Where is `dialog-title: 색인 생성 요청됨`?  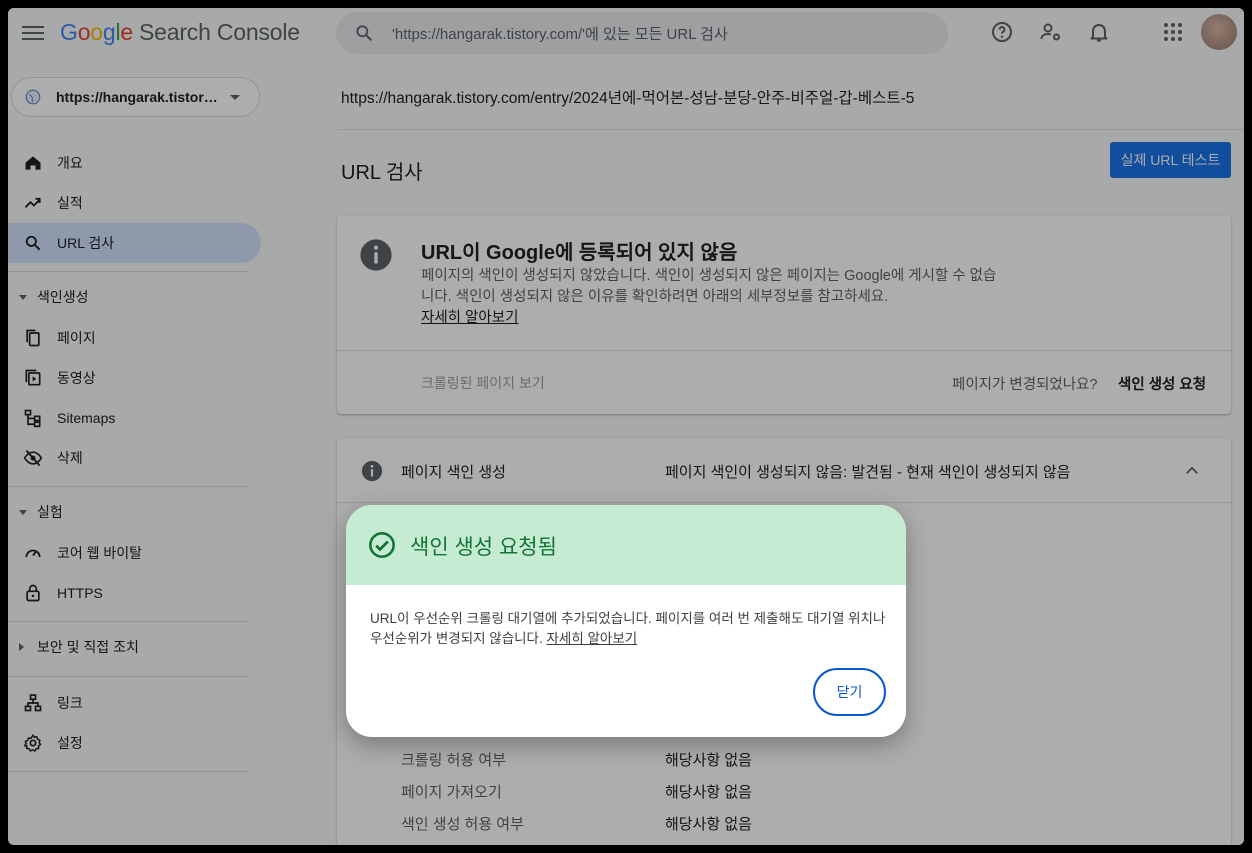
dialog-title: 색인 생성 요청됨 is located at coordinates (483, 547).